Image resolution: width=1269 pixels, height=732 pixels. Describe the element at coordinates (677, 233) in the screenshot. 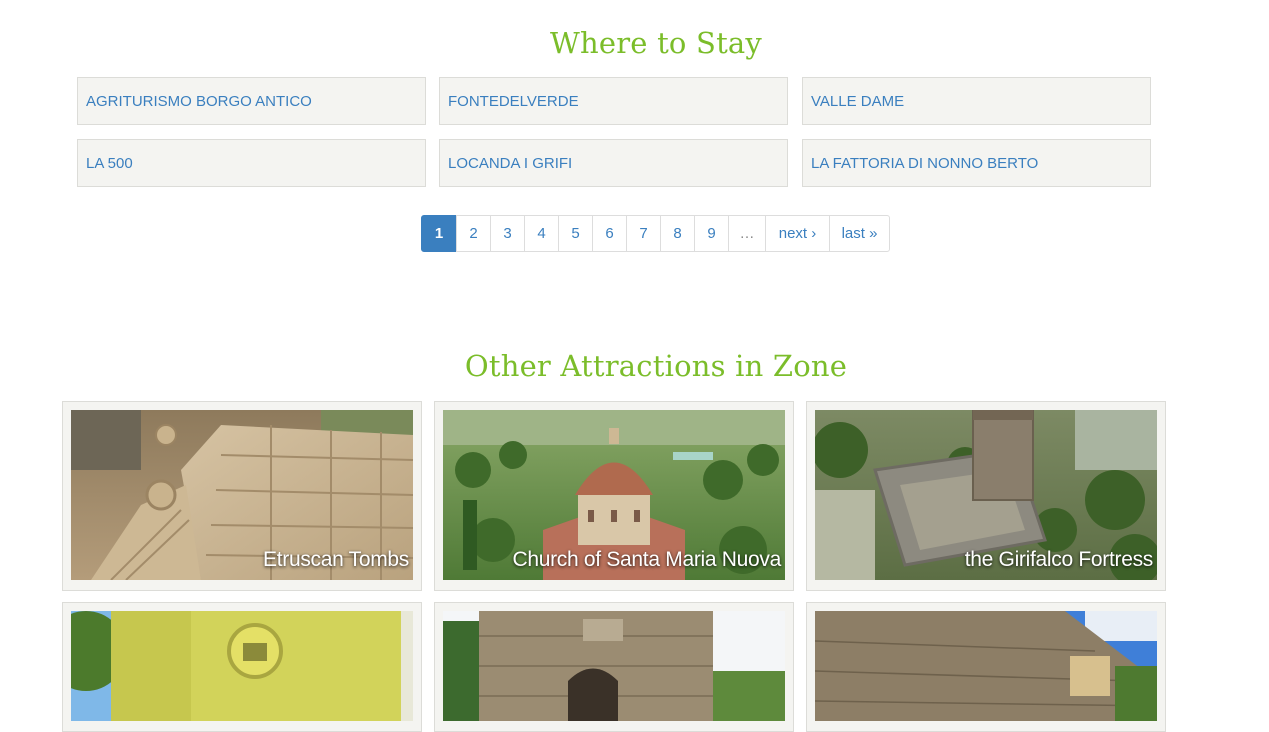

I see `page-8-link: 8` at that location.